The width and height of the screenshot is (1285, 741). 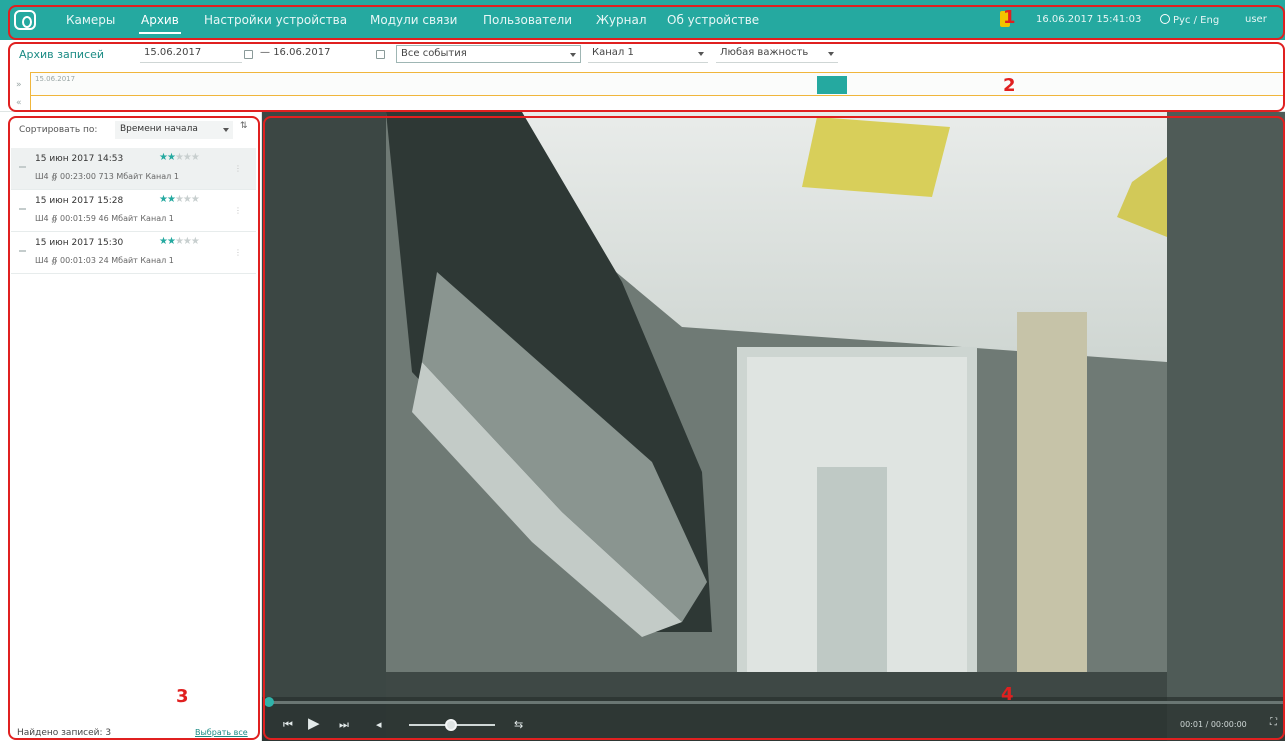 I want to click on nav-item-users: Пользователи, so click(x=527, y=20).